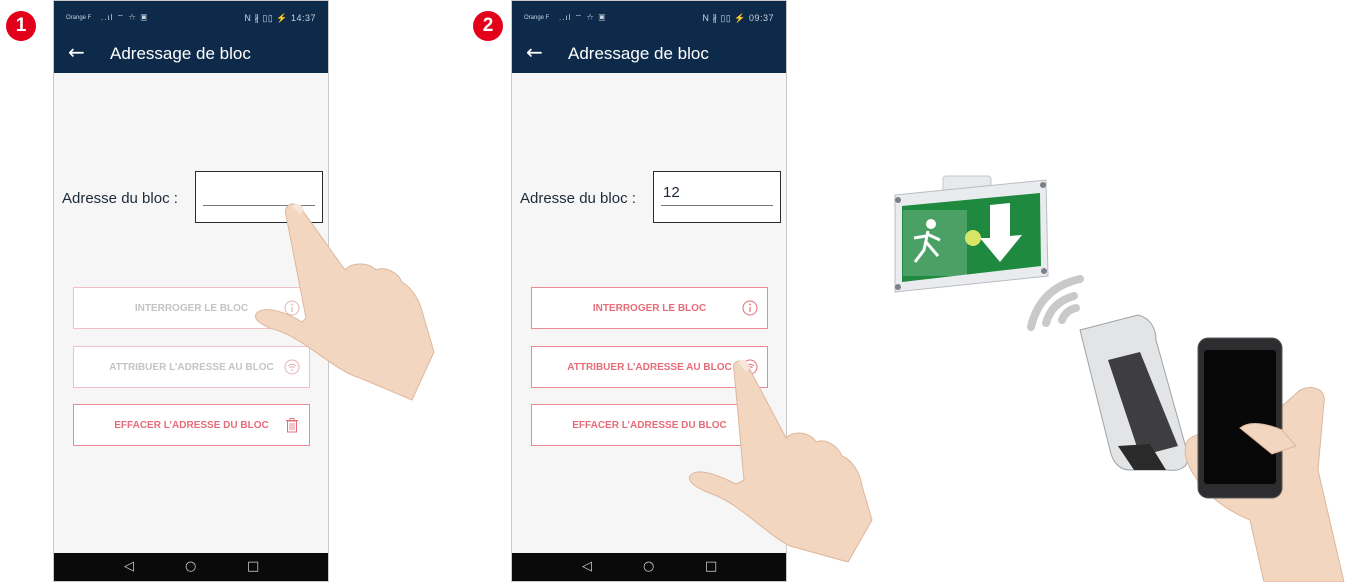  What do you see at coordinates (738, 18) in the screenshot?
I see `status-clock: N ∦ ▯▯ ⚡ 09:37` at bounding box center [738, 18].